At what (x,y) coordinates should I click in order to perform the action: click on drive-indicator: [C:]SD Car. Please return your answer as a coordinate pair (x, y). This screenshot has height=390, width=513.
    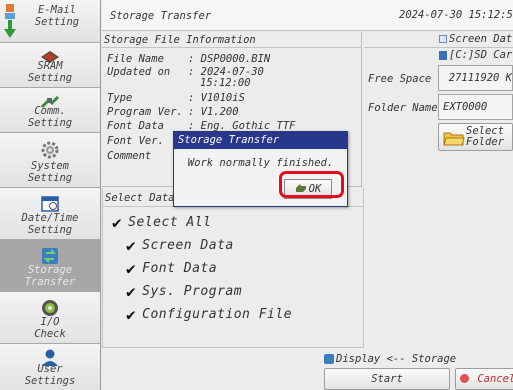
    Looking at the image, I should click on (475, 55).